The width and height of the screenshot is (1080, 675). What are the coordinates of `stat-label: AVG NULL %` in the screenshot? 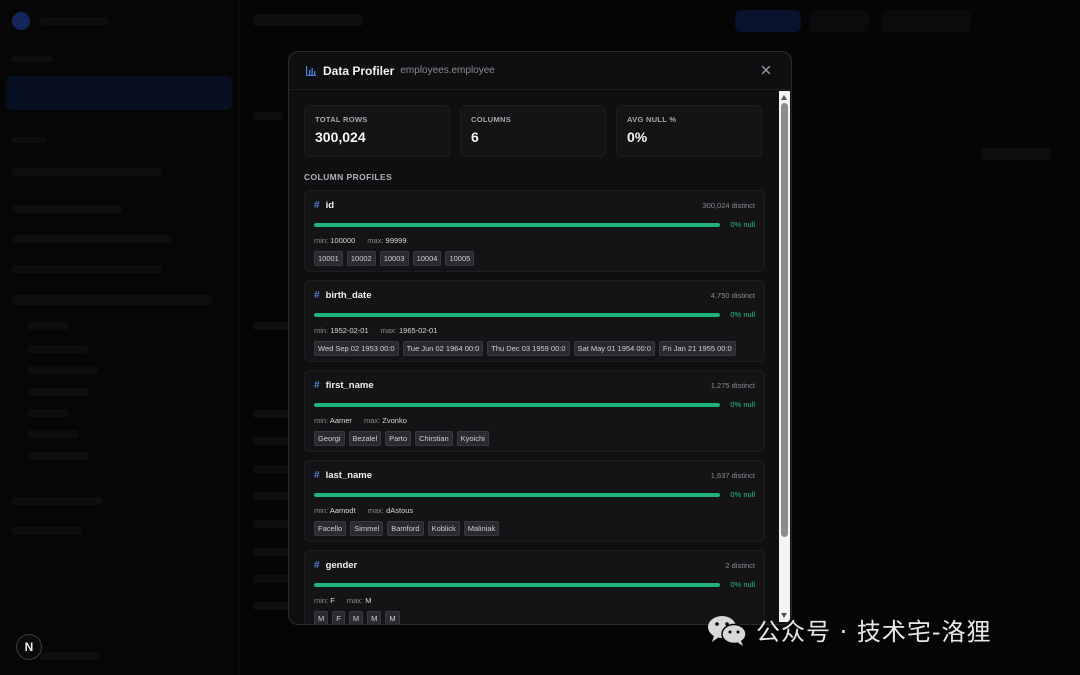 It's located at (652, 119).